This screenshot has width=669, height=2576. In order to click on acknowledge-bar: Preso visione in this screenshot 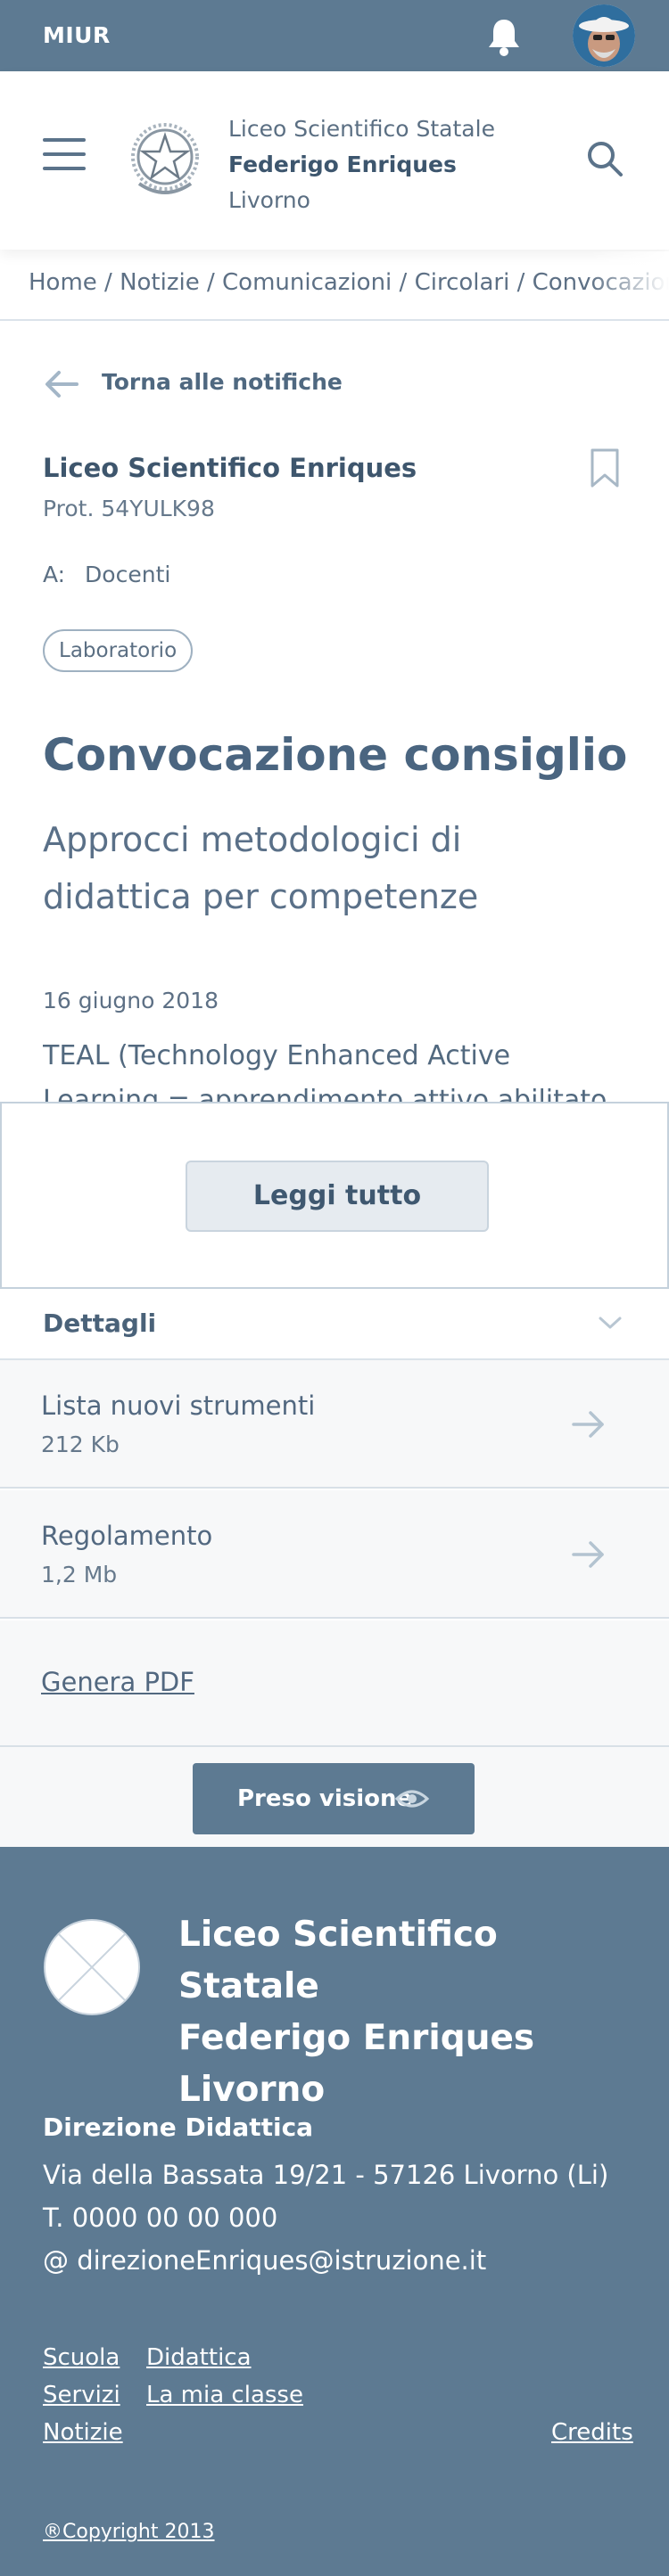, I will do `click(334, 1797)`.